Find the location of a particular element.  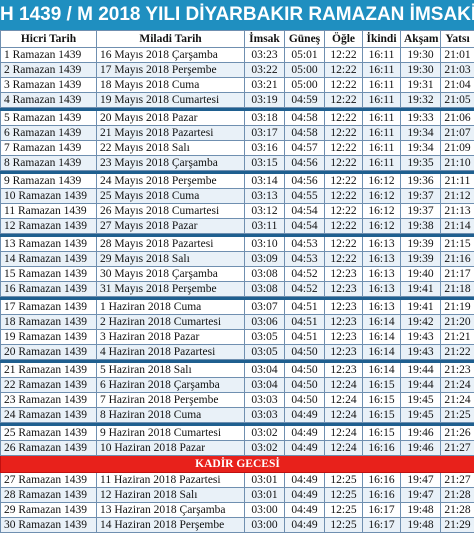

table-cell: 21:11 is located at coordinates (457, 181).